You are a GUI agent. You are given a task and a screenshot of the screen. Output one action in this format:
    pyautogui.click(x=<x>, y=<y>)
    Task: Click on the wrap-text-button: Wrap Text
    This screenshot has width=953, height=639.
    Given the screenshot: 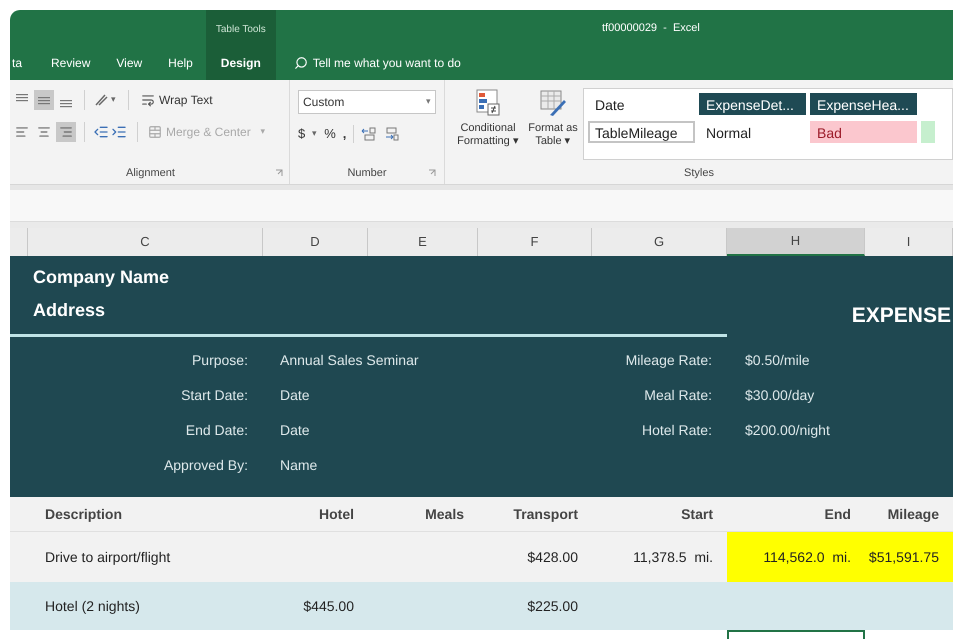 What is the action you would take?
    pyautogui.click(x=177, y=100)
    